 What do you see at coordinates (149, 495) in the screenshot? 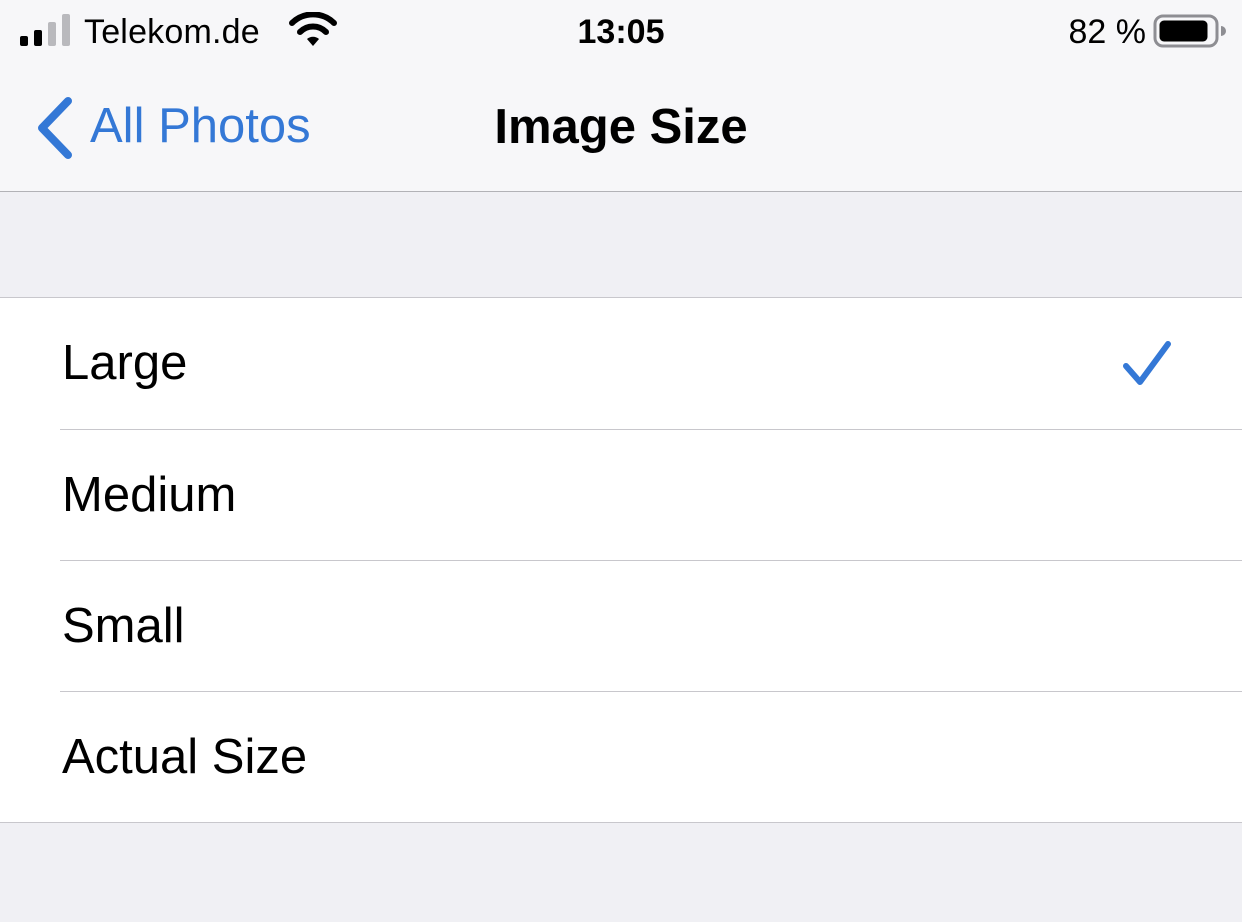
I see `option-label: Medium` at bounding box center [149, 495].